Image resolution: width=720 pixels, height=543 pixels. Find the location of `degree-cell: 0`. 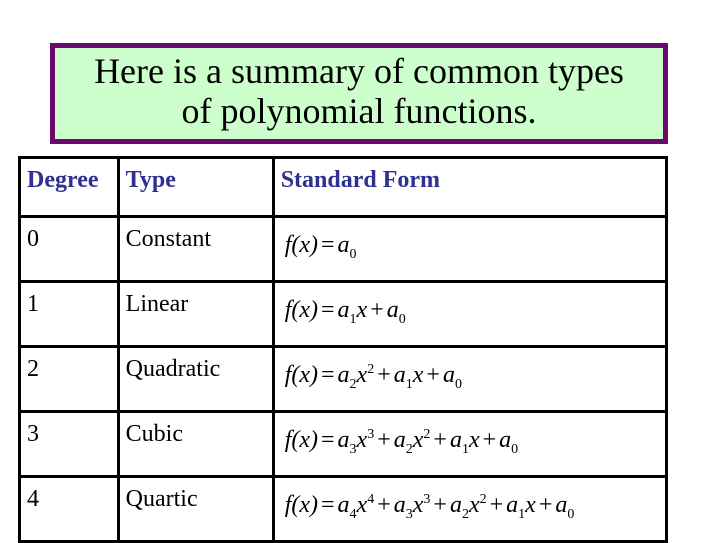

degree-cell: 0 is located at coordinates (69, 249).